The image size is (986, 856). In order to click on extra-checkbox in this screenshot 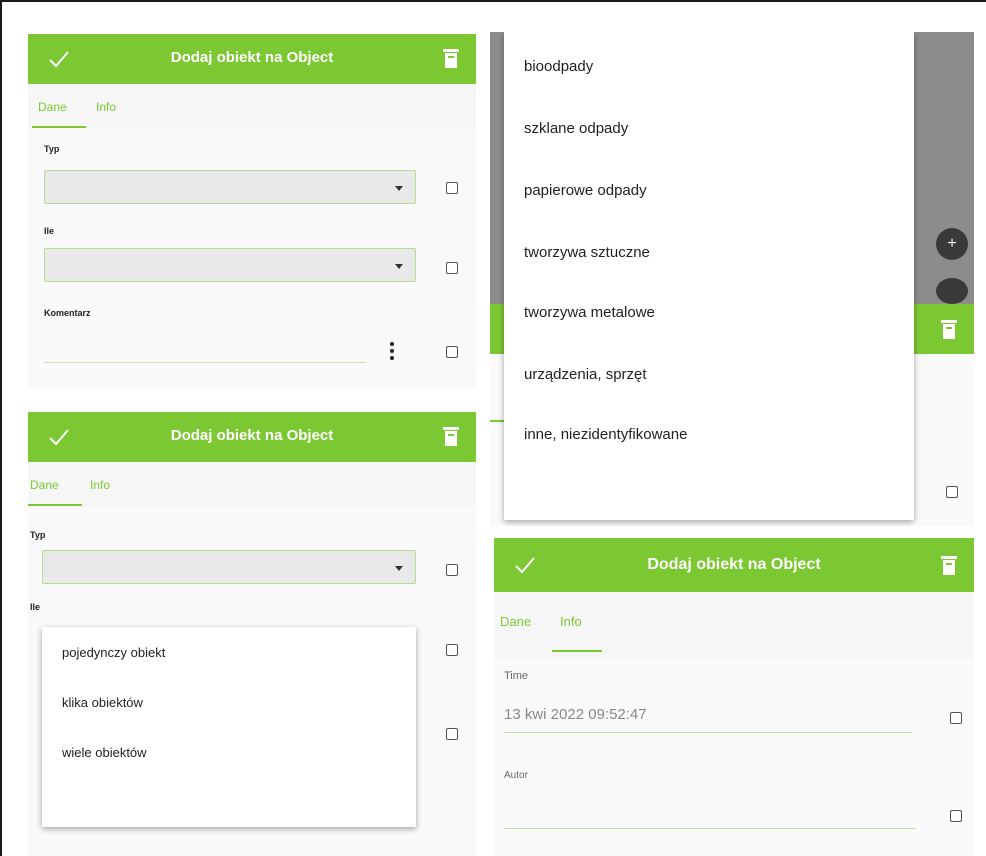, I will do `click(452, 734)`.